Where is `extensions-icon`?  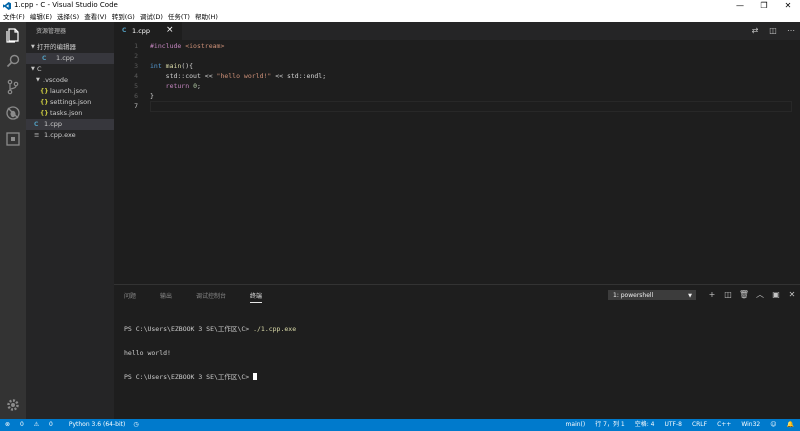
extensions-icon is located at coordinates (13, 139).